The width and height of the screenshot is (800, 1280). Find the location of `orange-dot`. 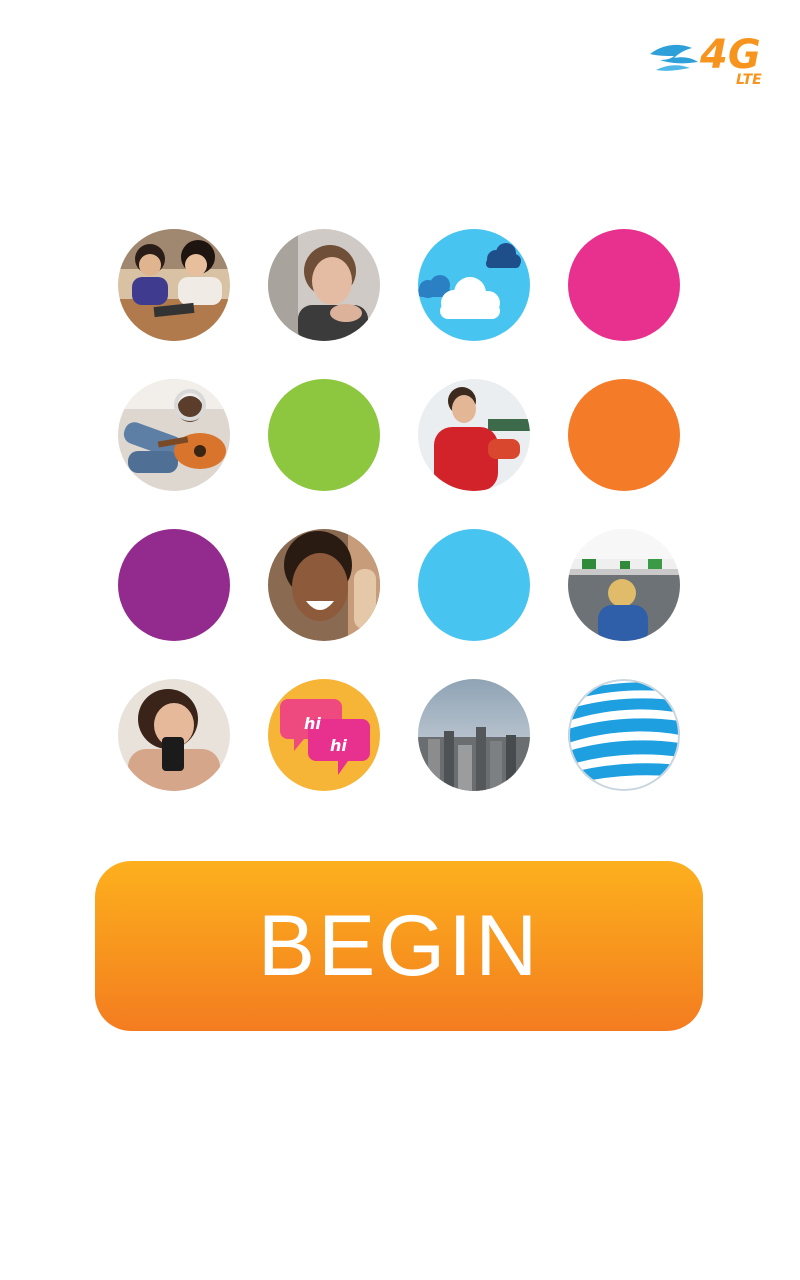

orange-dot is located at coordinates (624, 435).